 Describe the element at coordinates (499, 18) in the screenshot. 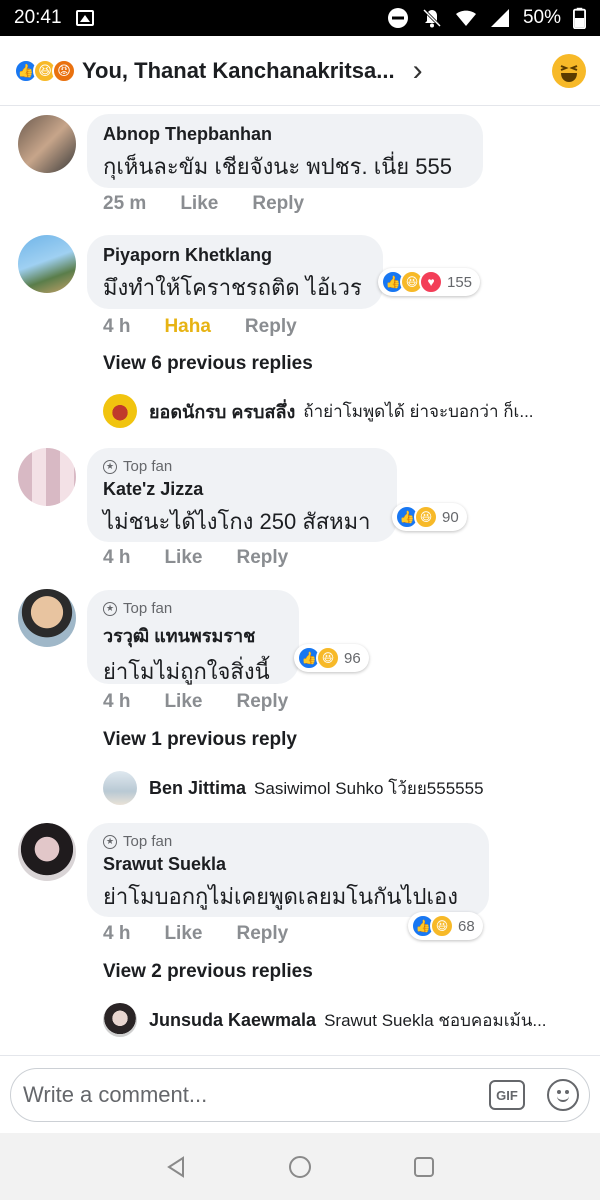

I see `signal-icon` at that location.